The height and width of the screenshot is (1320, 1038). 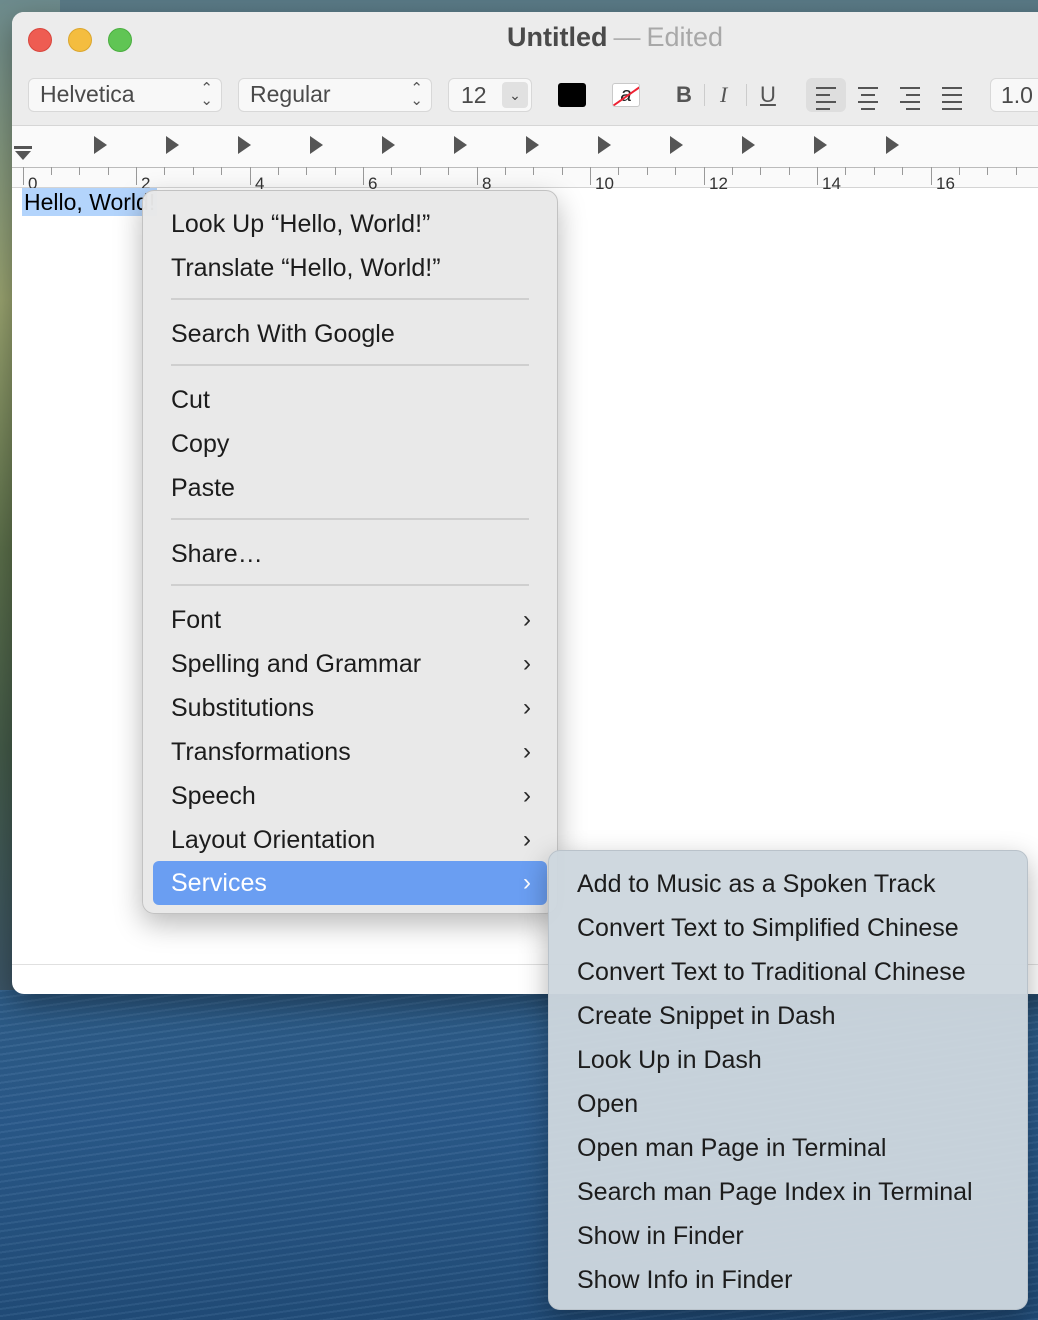 I want to click on menu-item-services: Services ›, so click(x=350, y=883).